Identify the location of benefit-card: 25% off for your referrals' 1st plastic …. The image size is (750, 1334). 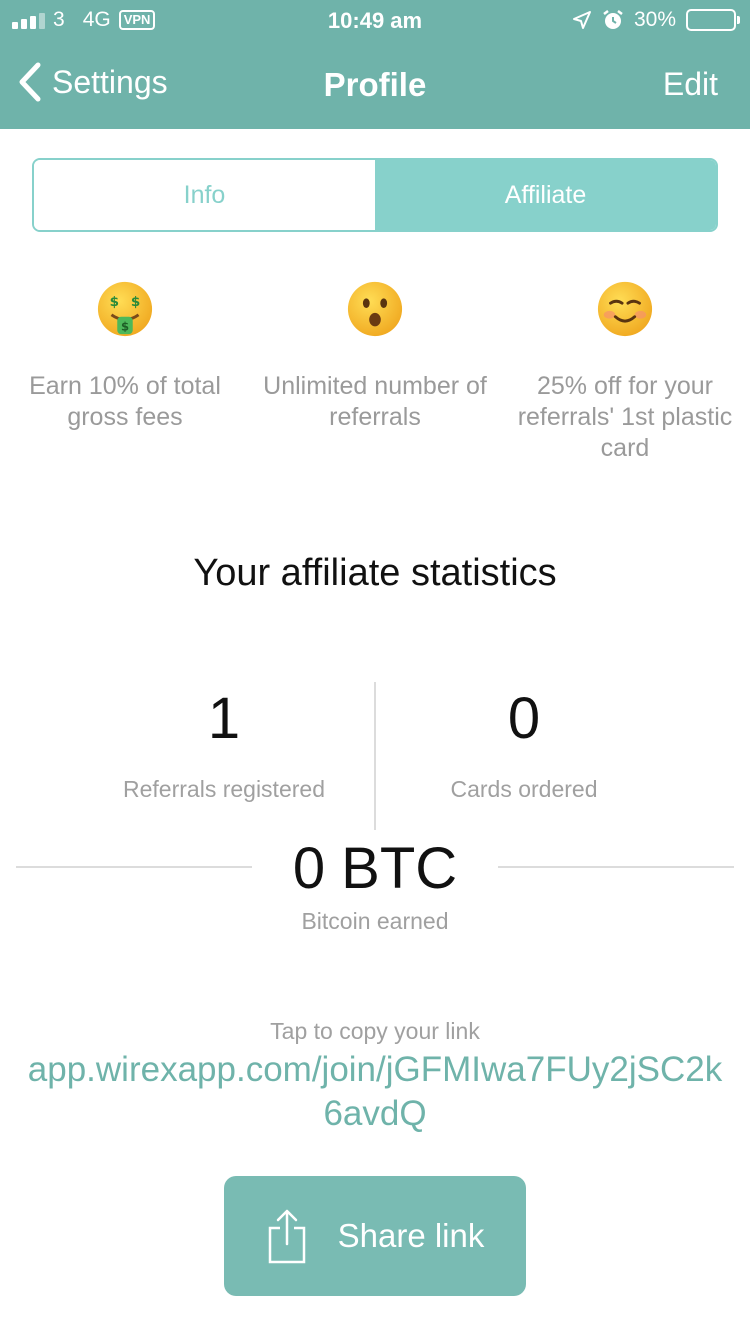
(625, 372).